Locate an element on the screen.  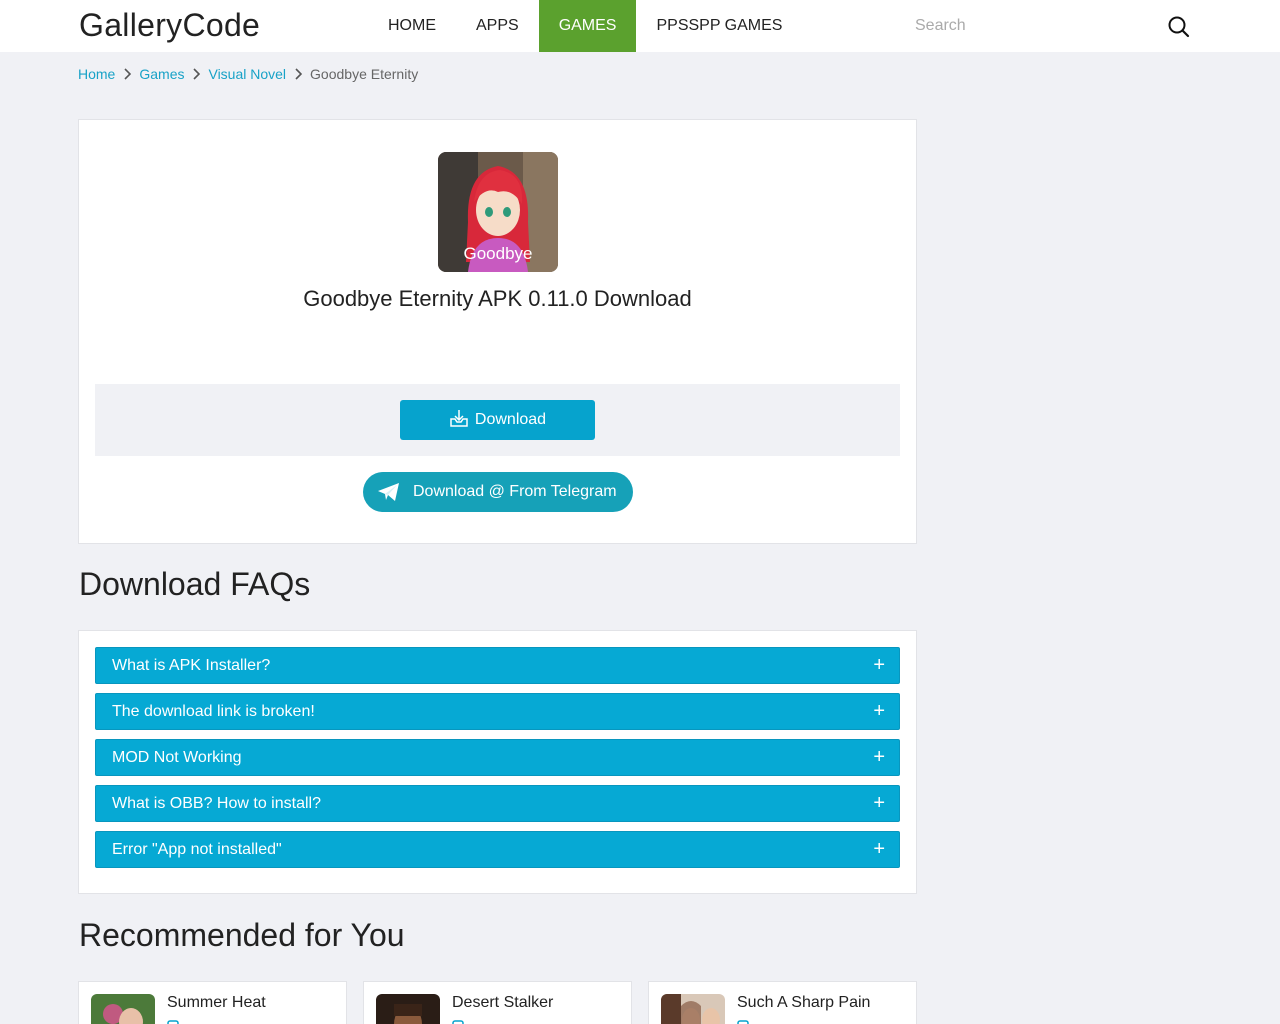
breadcrumb: Home Games Visual Novel Goodbye Eternity is located at coordinates (248, 74).